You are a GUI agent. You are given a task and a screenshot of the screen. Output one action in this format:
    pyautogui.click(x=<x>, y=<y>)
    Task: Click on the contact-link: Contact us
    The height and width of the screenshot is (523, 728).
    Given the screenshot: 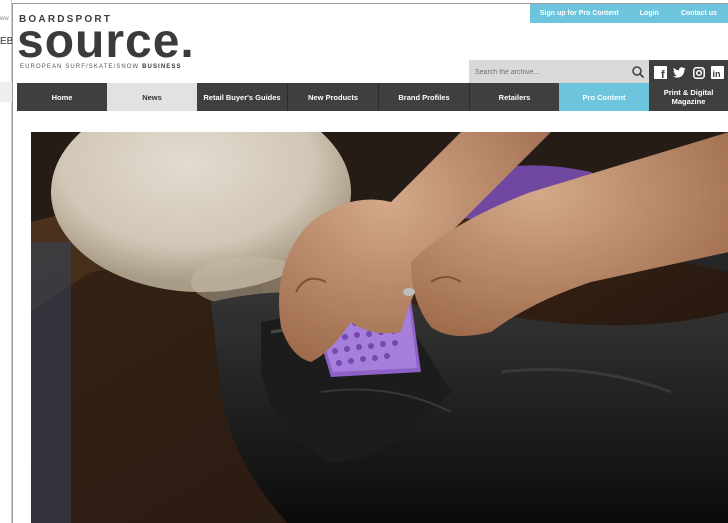 What is the action you would take?
    pyautogui.click(x=699, y=13)
    